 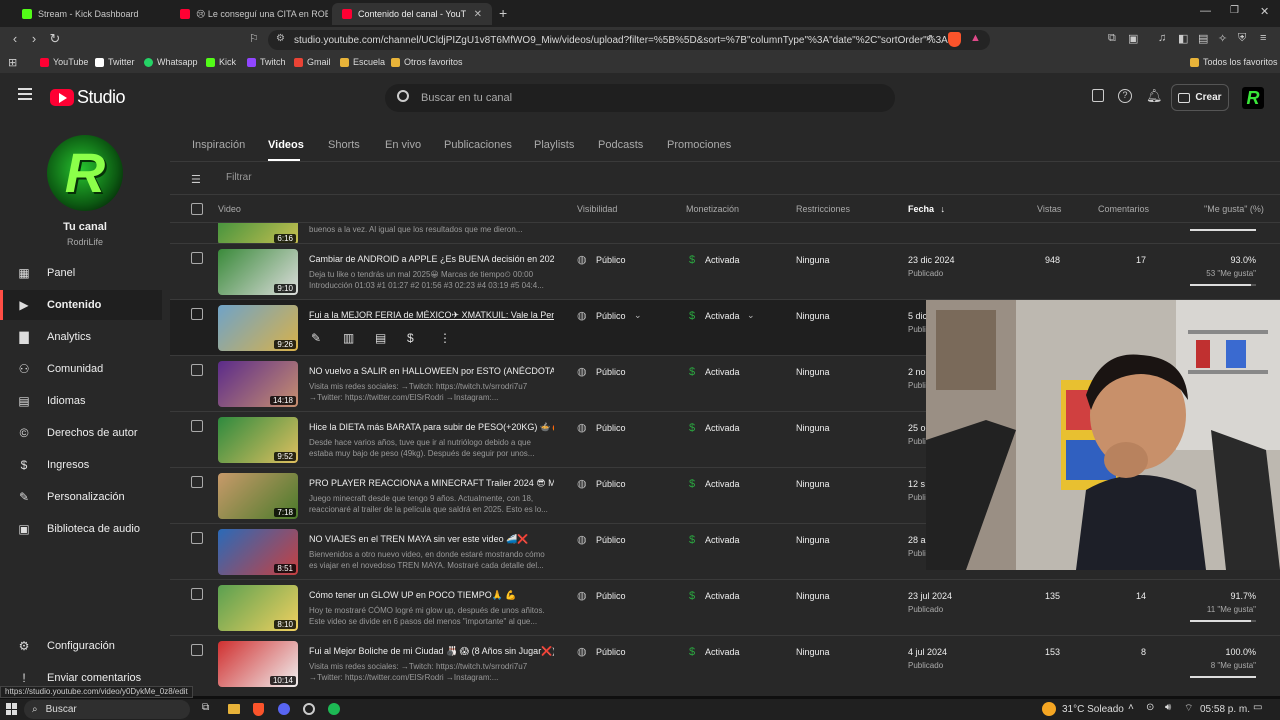 What do you see at coordinates (975, 38) in the screenshot?
I see `brave-rewards-icon: ▲` at bounding box center [975, 38].